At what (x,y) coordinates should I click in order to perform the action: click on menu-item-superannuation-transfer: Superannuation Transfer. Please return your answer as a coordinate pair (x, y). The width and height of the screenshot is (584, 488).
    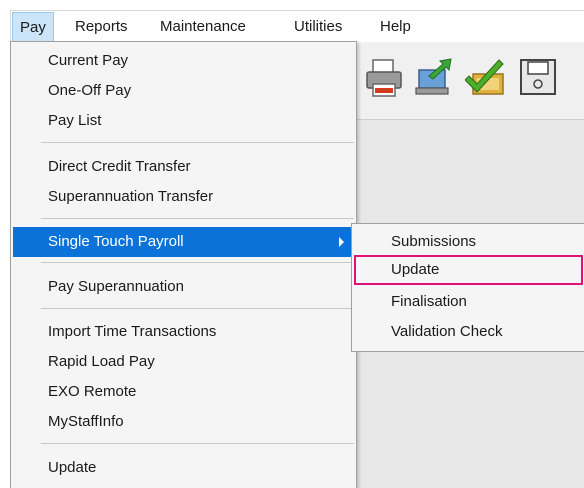
    Looking at the image, I should click on (183, 197).